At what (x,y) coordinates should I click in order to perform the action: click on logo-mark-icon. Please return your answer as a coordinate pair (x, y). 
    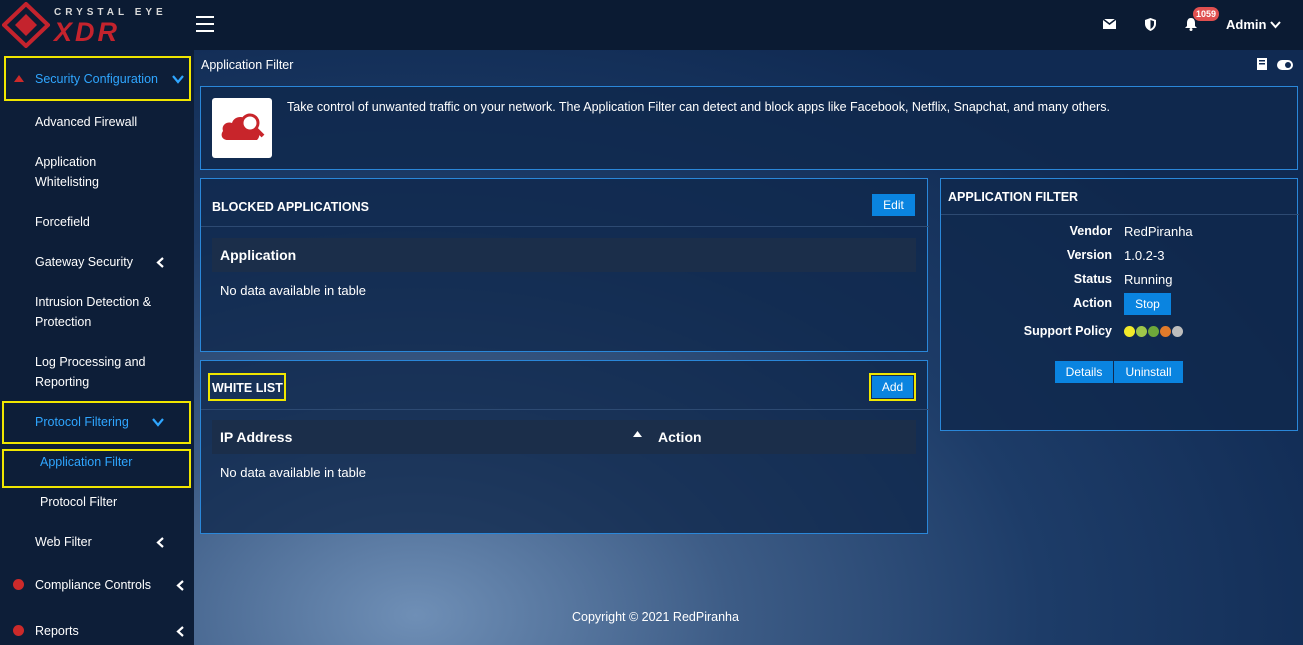
    Looking at the image, I should click on (26, 25).